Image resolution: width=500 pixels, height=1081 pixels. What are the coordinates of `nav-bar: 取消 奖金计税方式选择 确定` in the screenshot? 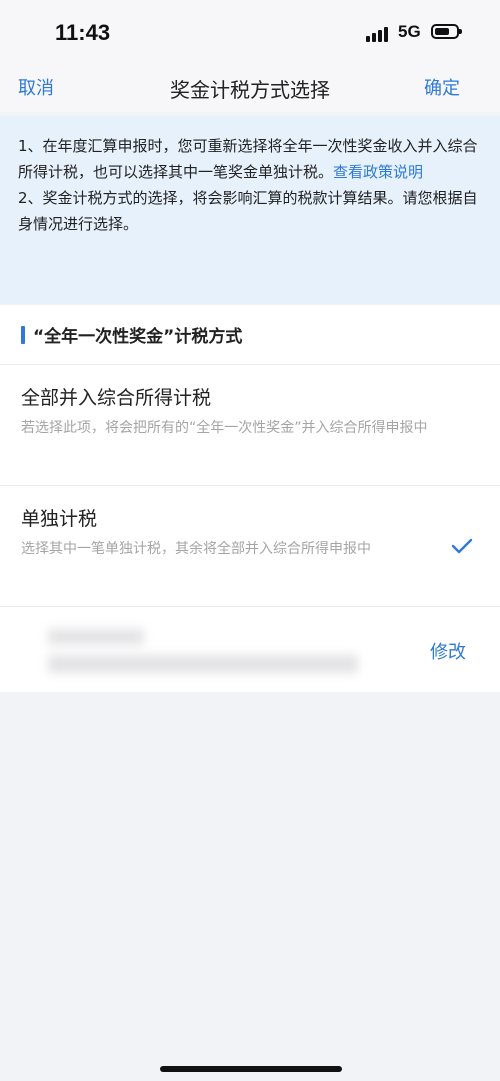 It's located at (250, 88).